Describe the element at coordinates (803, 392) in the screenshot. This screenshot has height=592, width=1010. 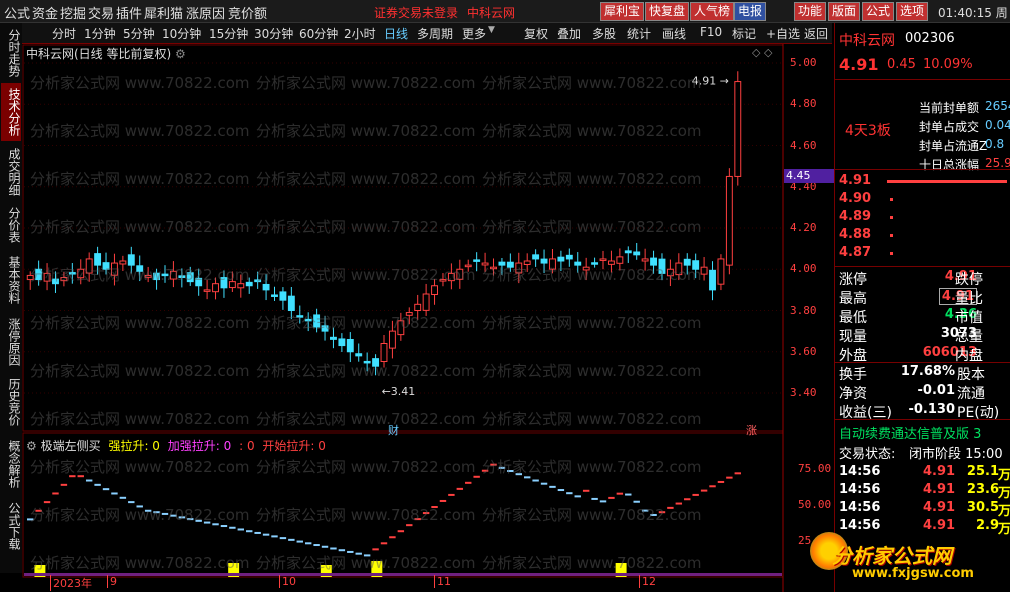
I see `price-axis-label: 3.40` at that location.